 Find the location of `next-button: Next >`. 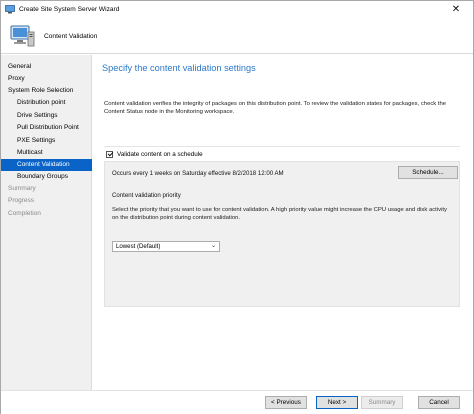

next-button: Next > is located at coordinates (337, 402).